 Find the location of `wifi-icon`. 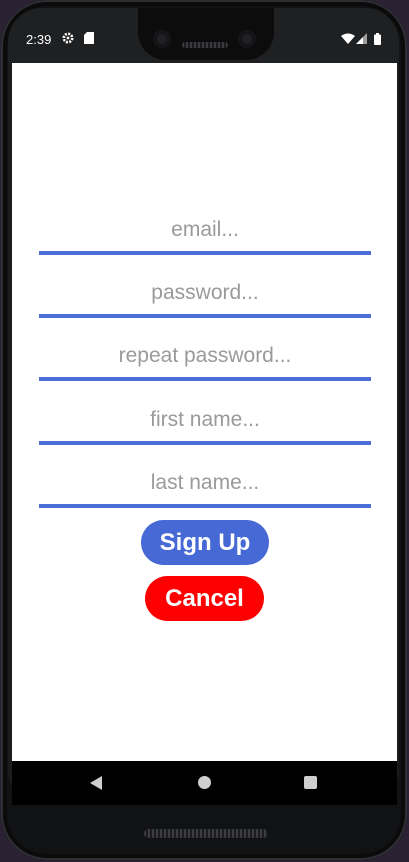

wifi-icon is located at coordinates (348, 40).